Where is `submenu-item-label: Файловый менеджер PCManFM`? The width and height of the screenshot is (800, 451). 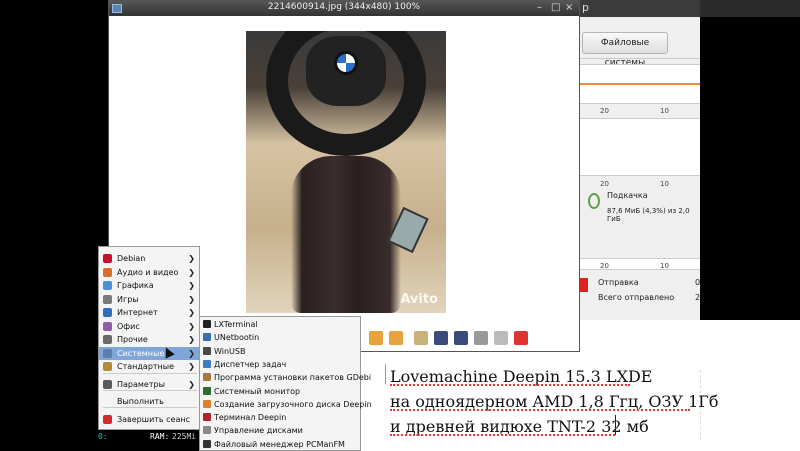
submenu-item-label: Файловый менеджер PCManFM is located at coordinates (279, 444).